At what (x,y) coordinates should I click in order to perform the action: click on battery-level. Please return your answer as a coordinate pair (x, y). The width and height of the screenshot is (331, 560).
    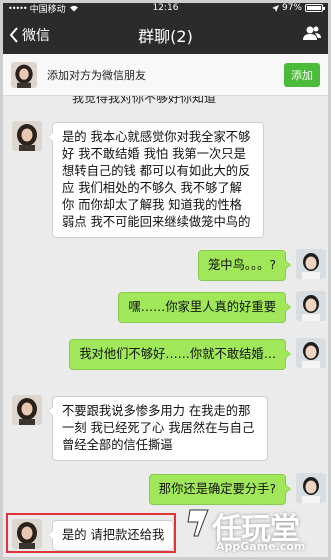
    Looking at the image, I should click on (314, 8).